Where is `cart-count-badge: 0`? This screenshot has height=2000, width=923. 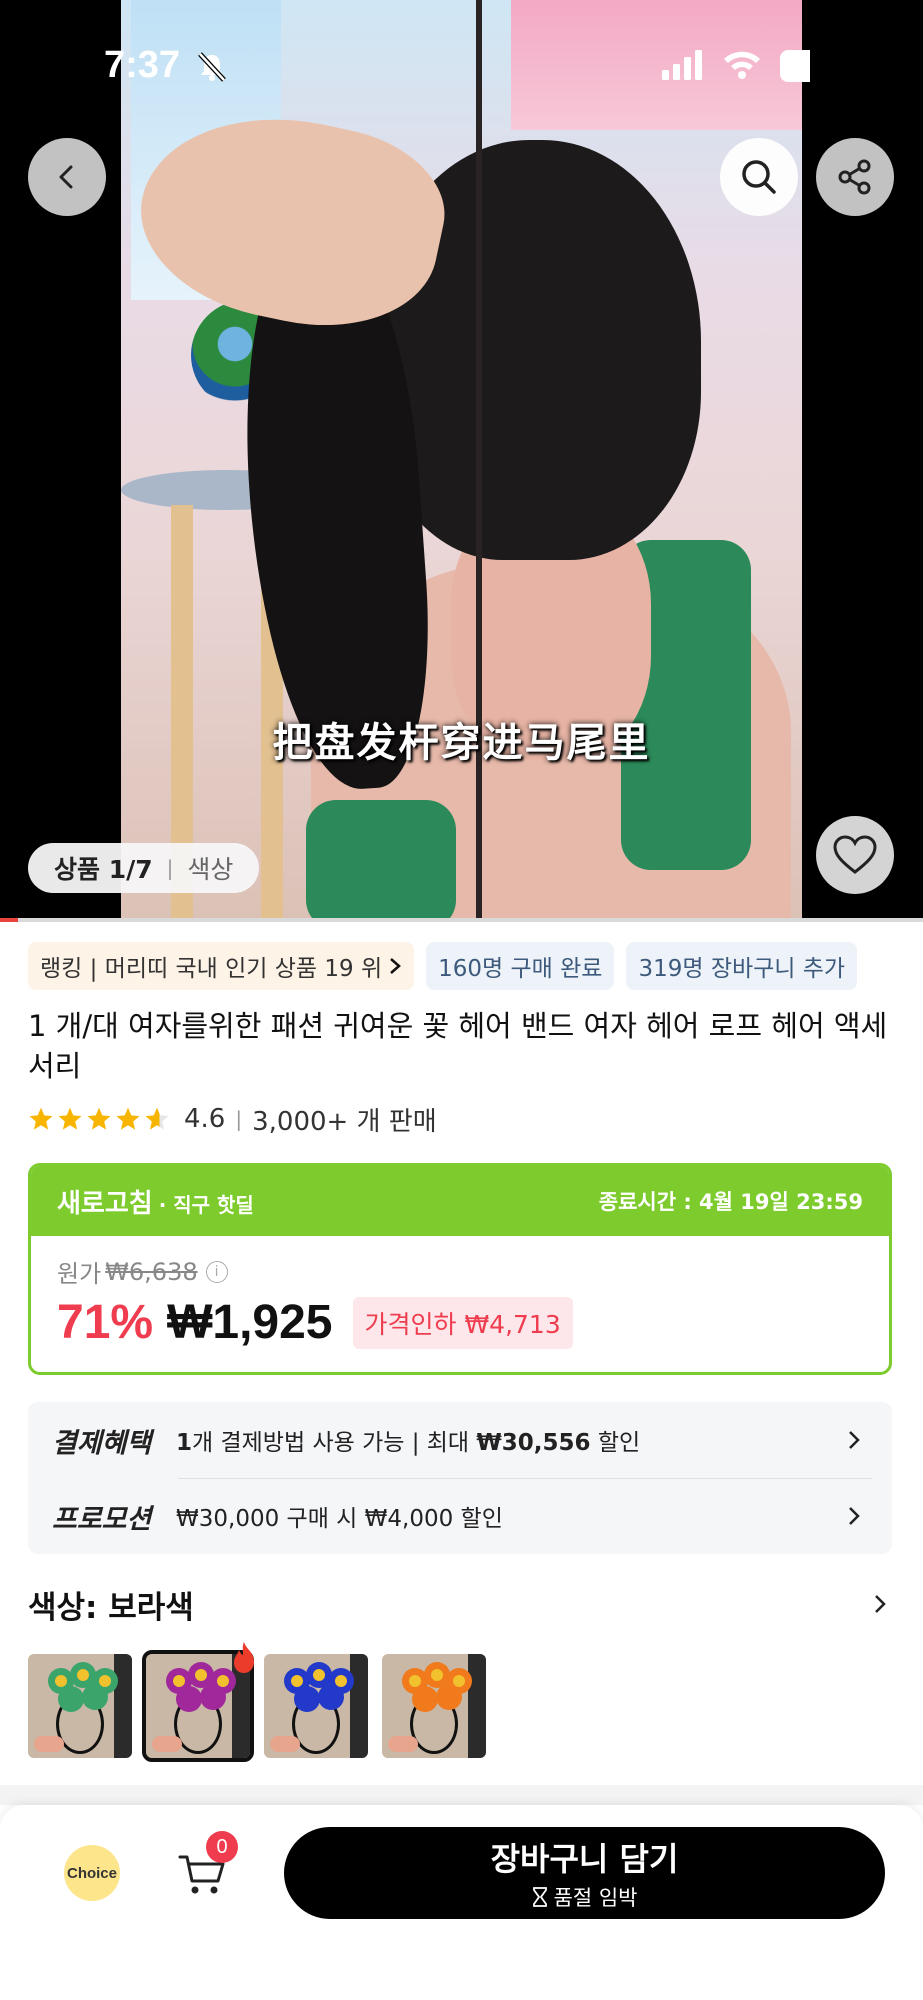
cart-count-badge: 0 is located at coordinates (222, 1847).